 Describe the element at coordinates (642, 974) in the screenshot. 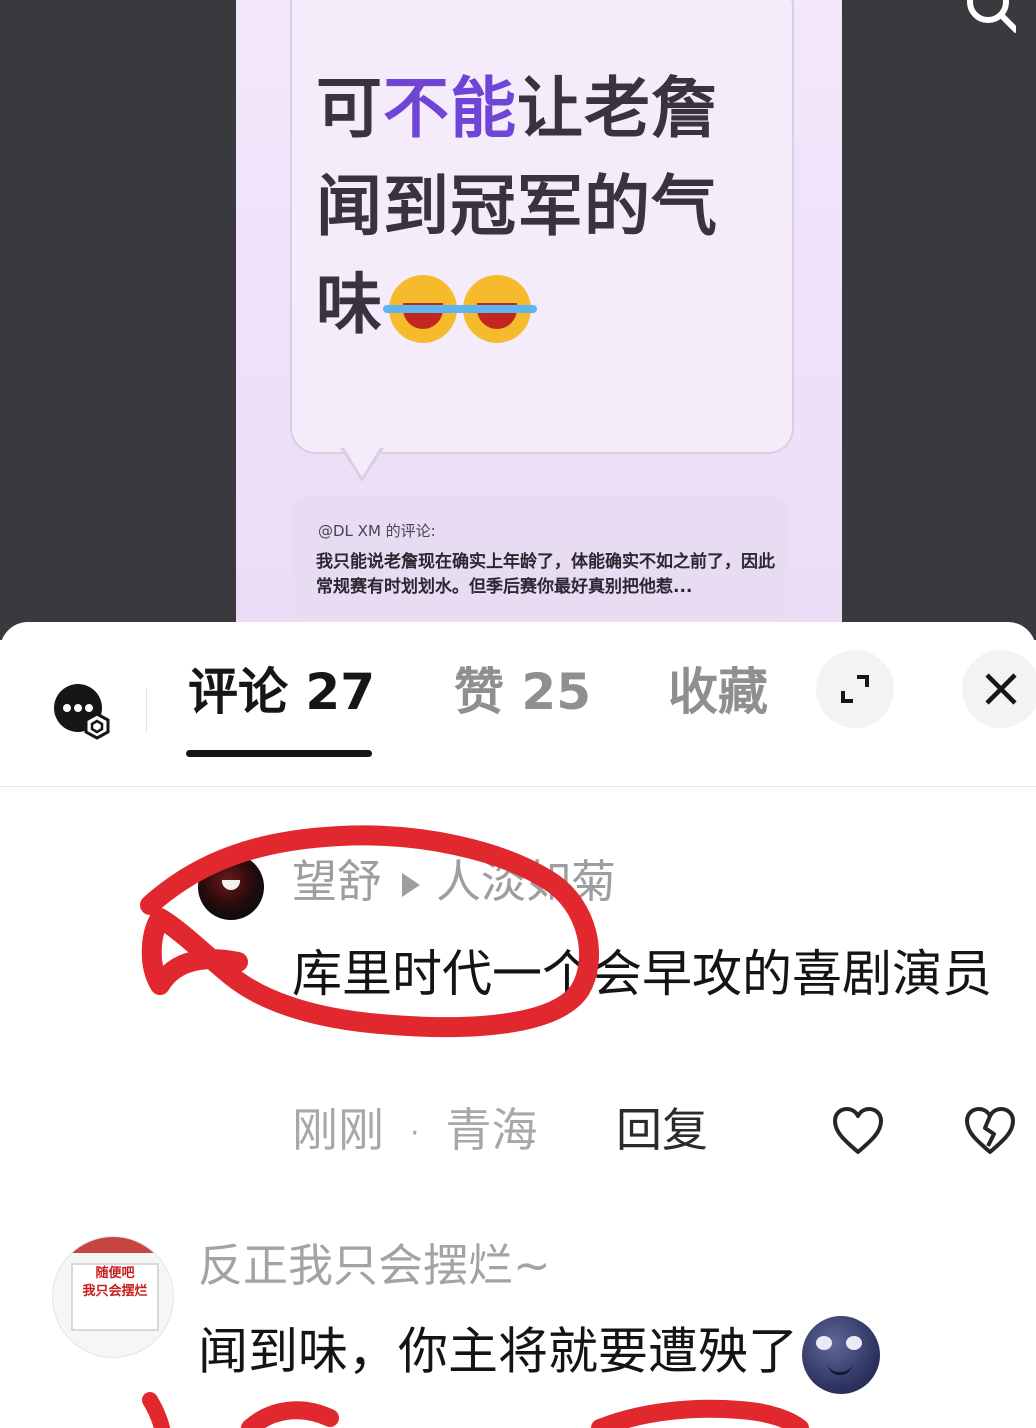

I see `comment-text: 库里时代一个会早攻的喜剧演员` at that location.